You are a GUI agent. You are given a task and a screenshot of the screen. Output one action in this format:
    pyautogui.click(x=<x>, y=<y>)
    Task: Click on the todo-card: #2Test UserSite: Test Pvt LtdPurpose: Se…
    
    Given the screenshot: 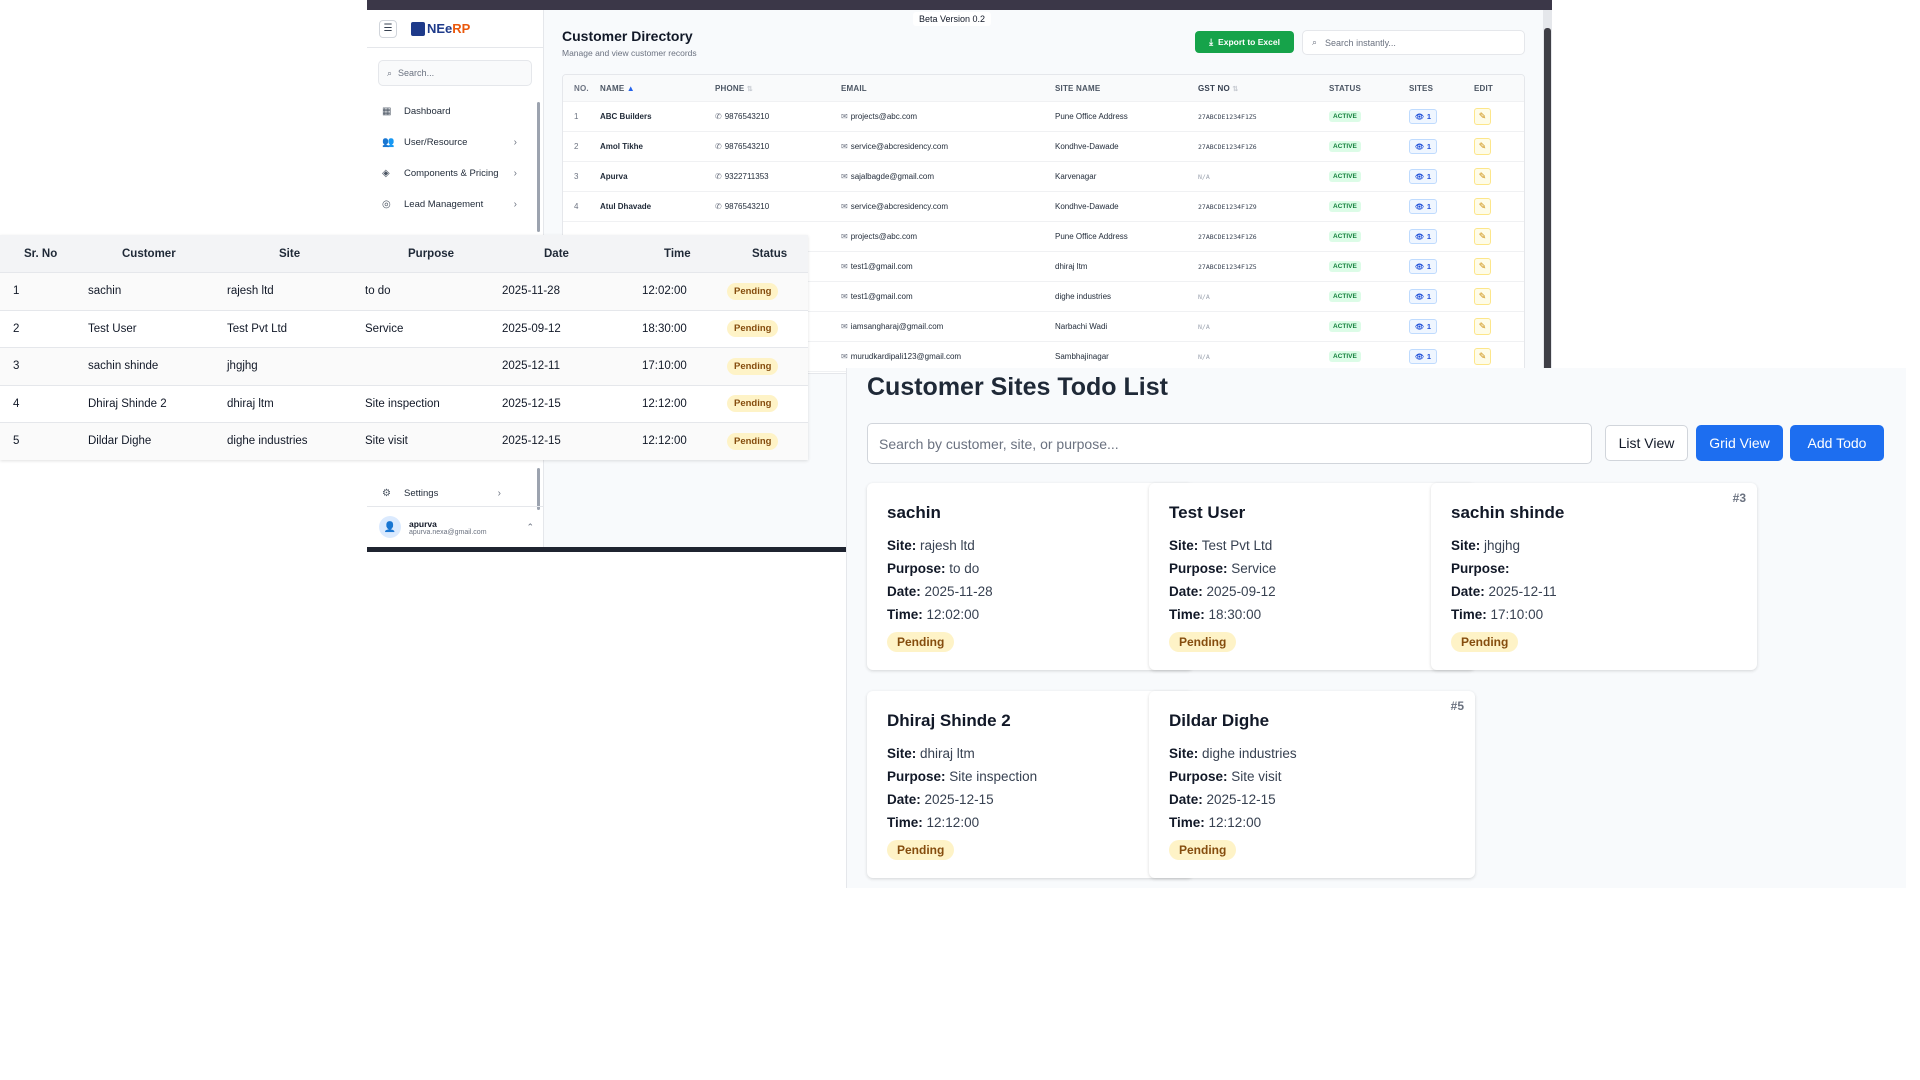 What is the action you would take?
    pyautogui.click(x=1312, y=576)
    